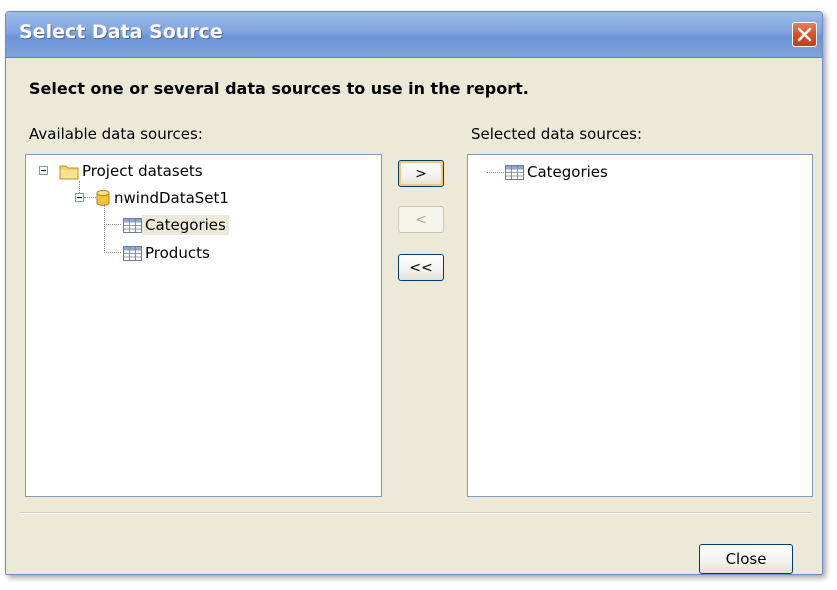 This screenshot has height=590, width=837. Describe the element at coordinates (116, 134) in the screenshot. I see `available-label: Available data sources:` at that location.